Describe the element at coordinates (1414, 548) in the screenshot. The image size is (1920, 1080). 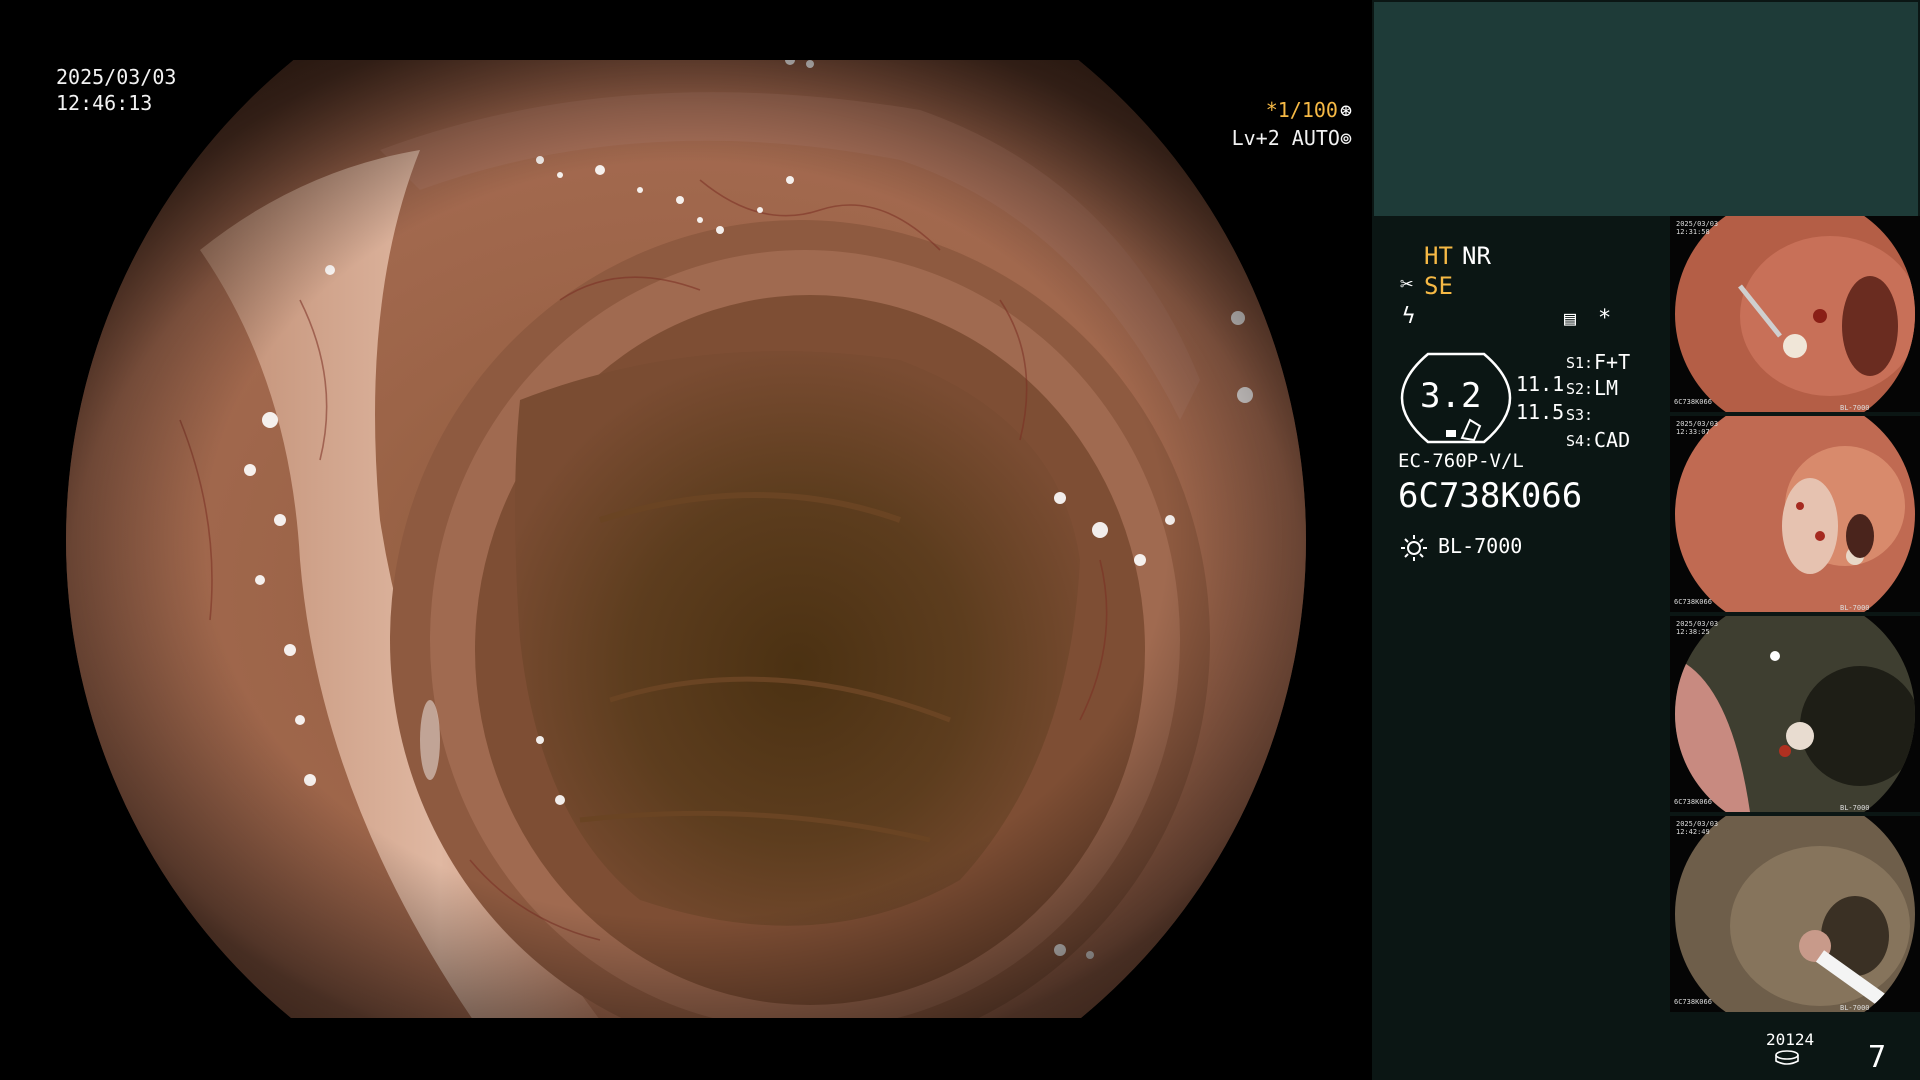
I see `light-source-icon` at that location.